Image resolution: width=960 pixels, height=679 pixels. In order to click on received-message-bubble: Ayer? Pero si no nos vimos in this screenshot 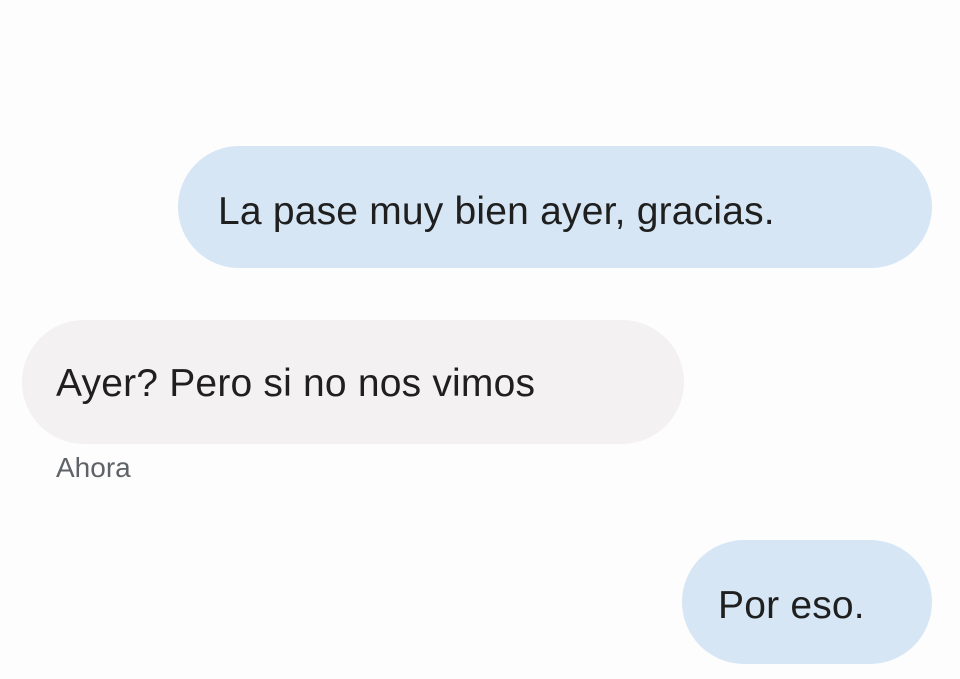, I will do `click(353, 382)`.